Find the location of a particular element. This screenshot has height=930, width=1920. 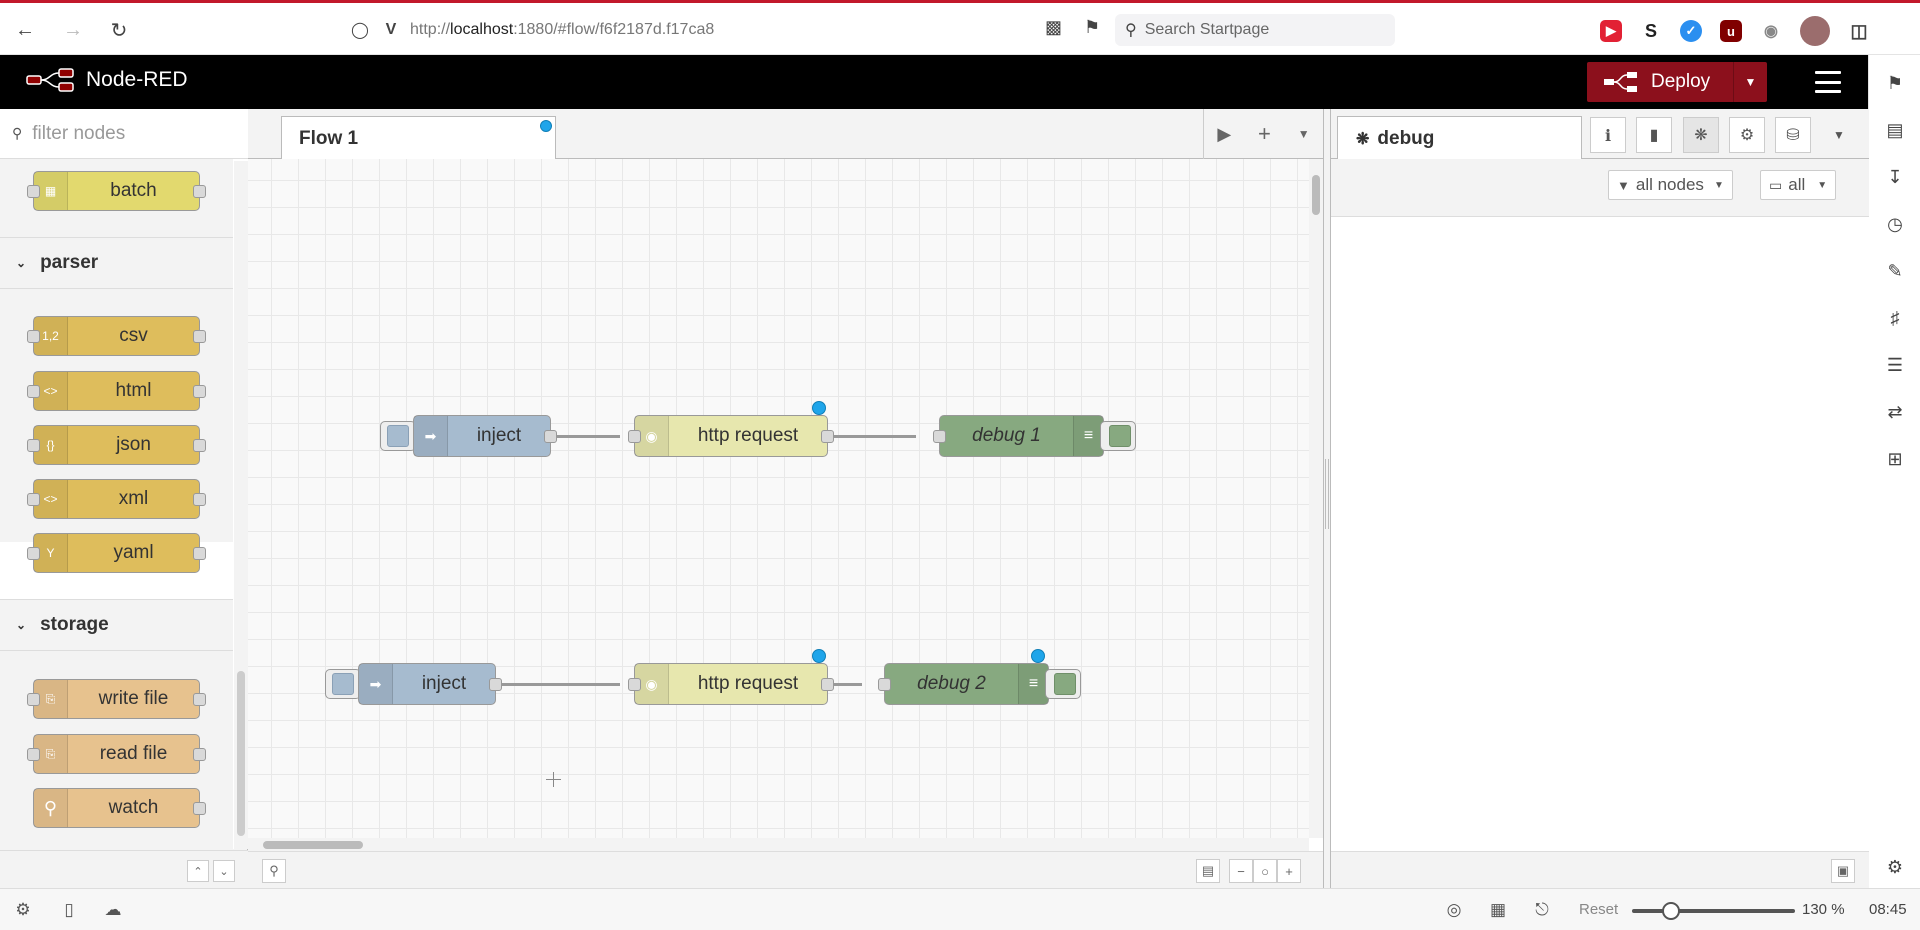

list-flows-icon: ▼ is located at coordinates (1304, 134).